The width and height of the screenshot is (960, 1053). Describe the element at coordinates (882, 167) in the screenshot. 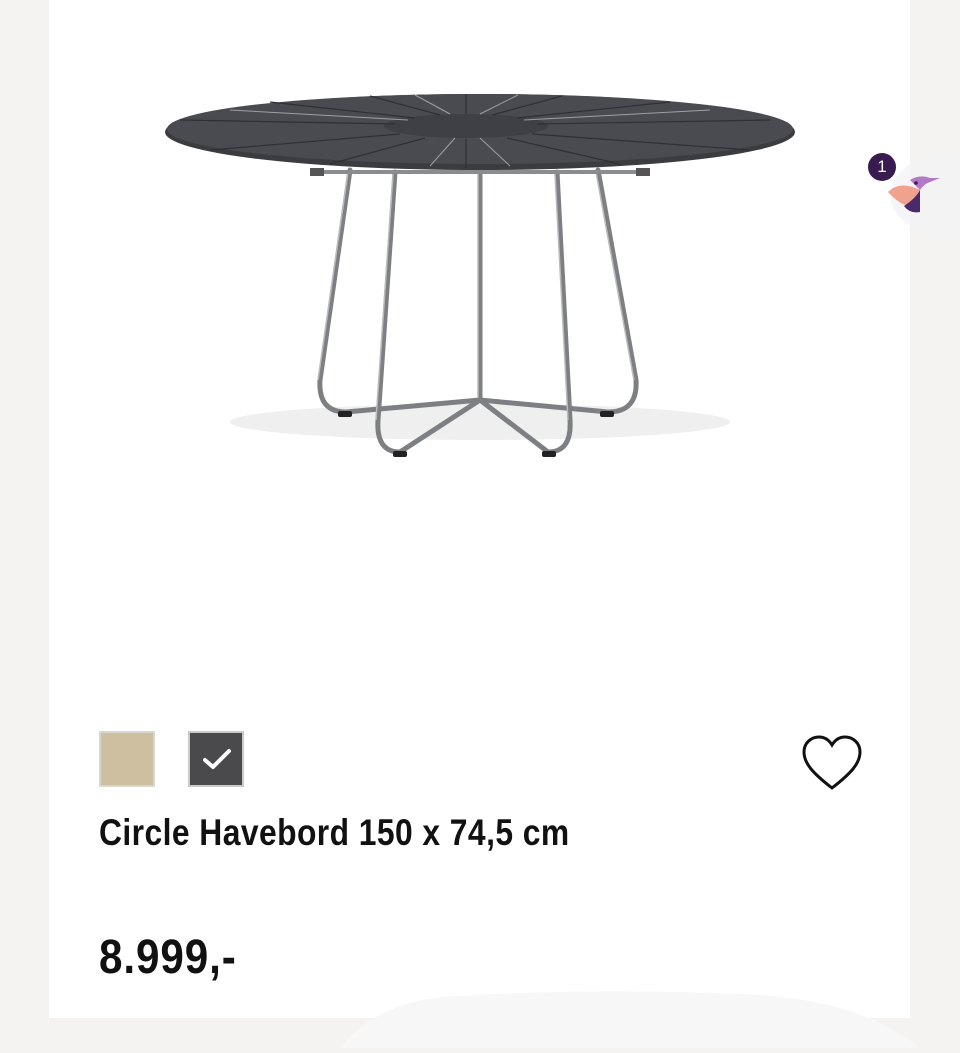

I see `chat-notification-badge: 1` at that location.